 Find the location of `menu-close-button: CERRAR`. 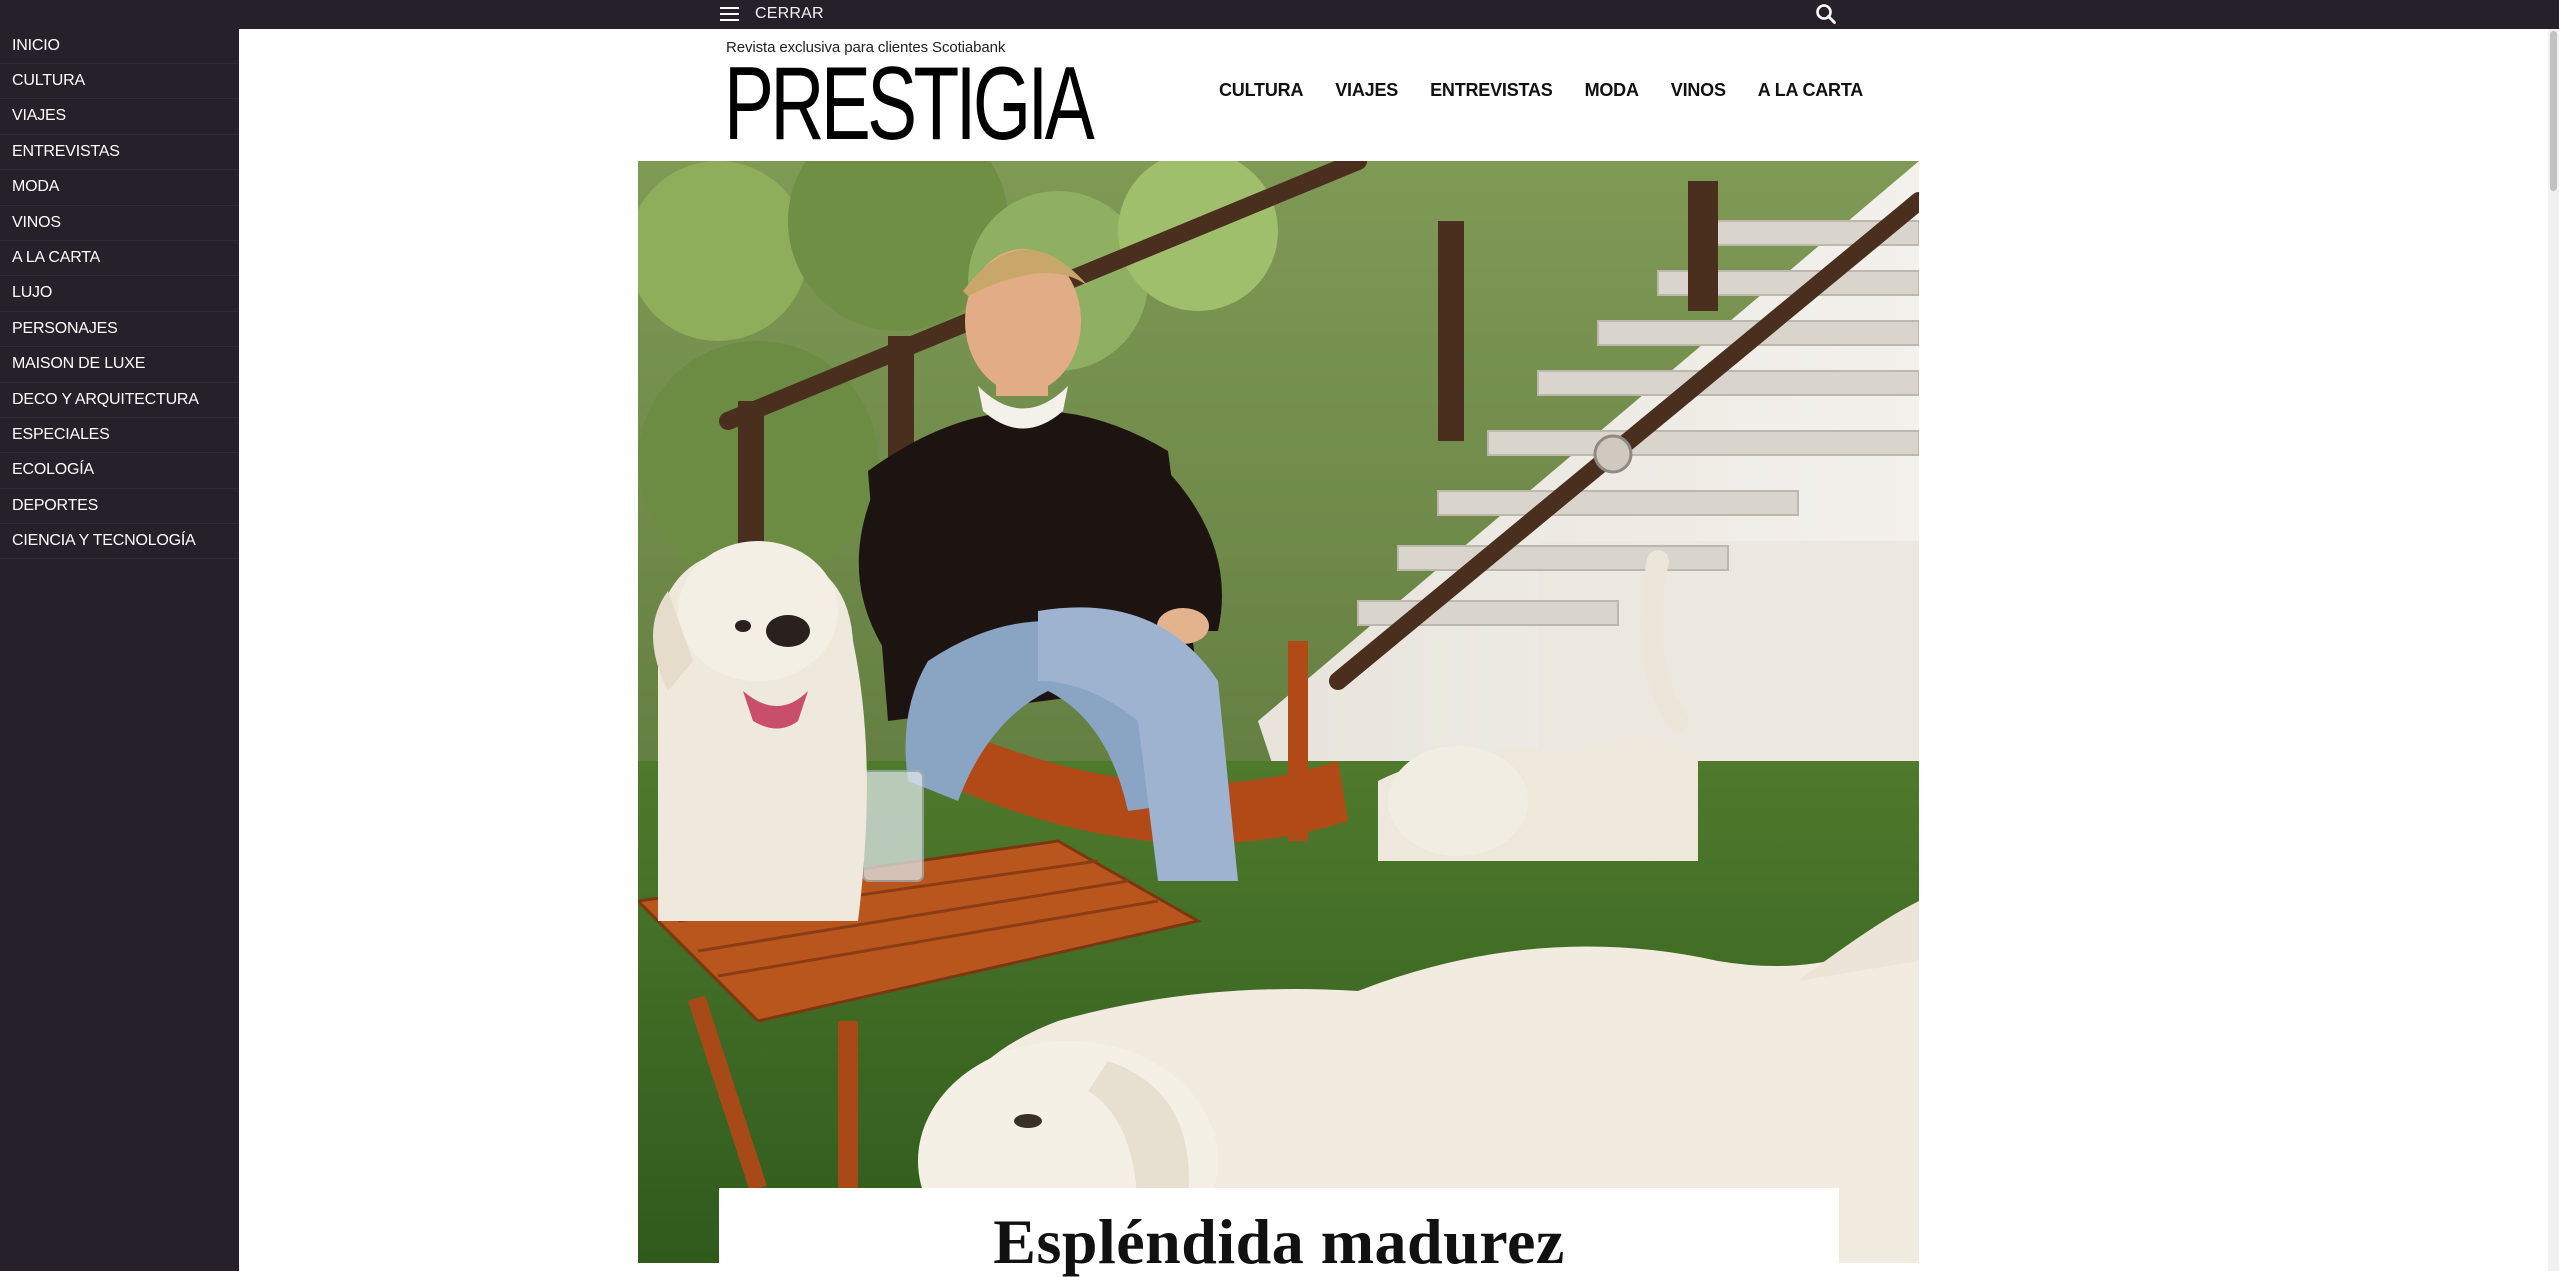

menu-close-button: CERRAR is located at coordinates (772, 14).